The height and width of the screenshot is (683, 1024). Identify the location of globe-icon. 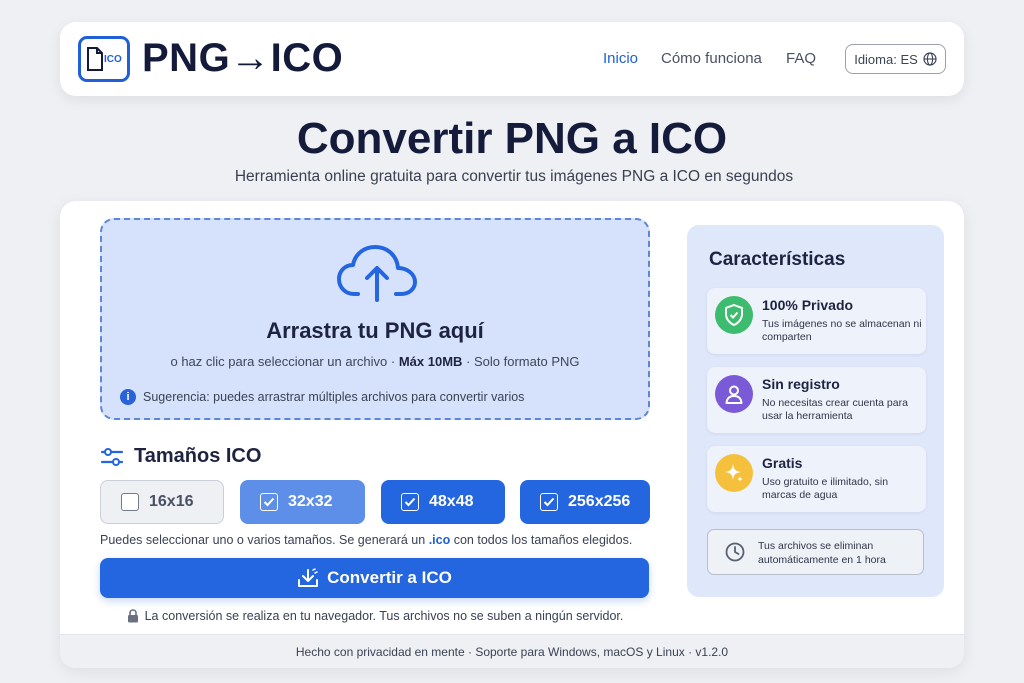
(930, 59).